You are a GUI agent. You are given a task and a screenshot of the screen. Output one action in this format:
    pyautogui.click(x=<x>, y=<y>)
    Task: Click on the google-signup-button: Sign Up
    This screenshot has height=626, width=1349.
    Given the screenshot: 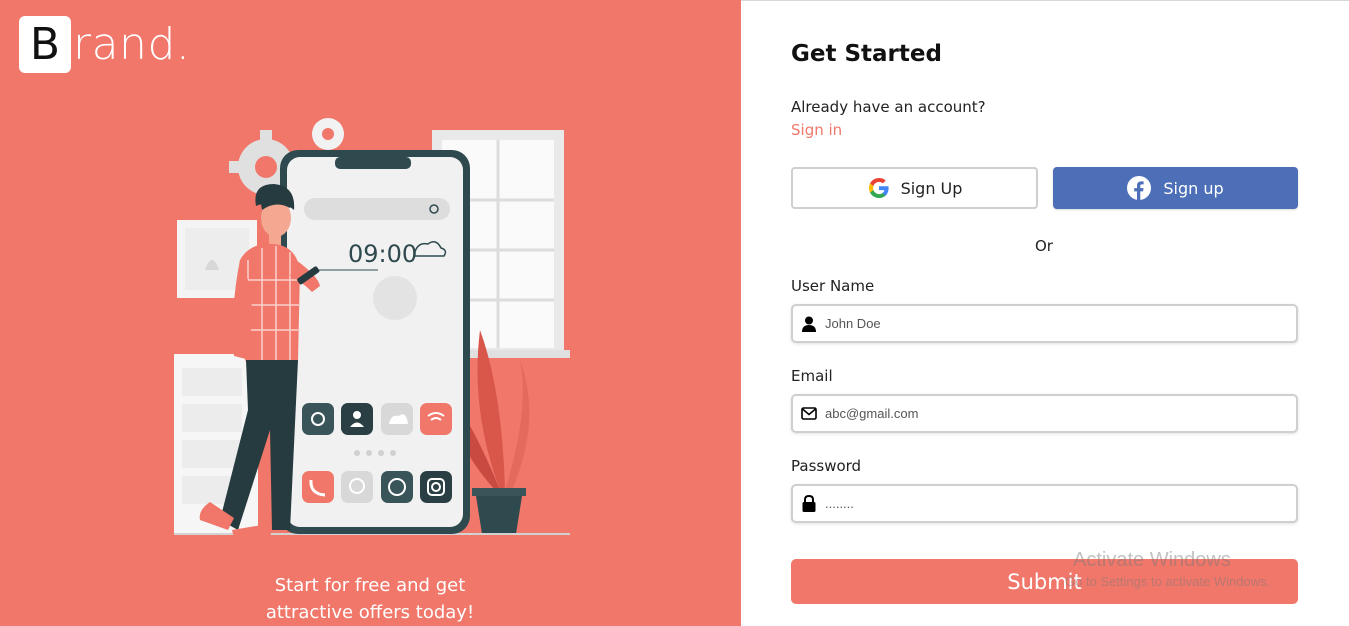 What is the action you would take?
    pyautogui.click(x=914, y=188)
    